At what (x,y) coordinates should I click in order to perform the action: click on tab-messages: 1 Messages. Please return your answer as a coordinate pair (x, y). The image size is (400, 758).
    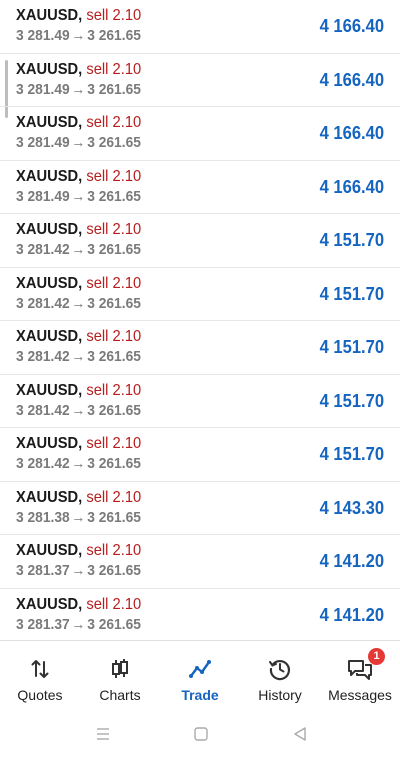
    Looking at the image, I should click on (360, 677).